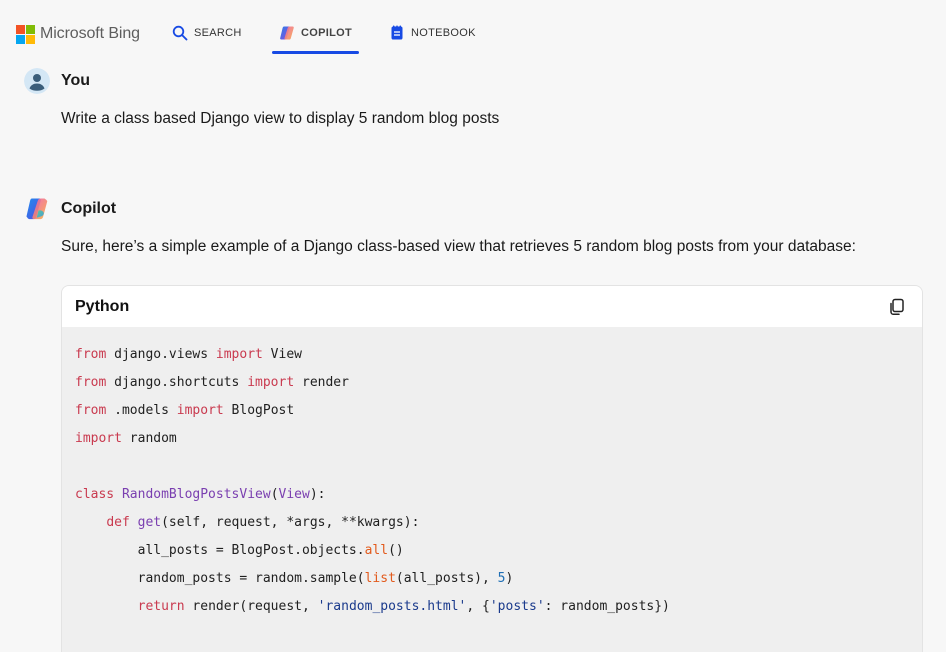 Image resolution: width=946 pixels, height=652 pixels. I want to click on code-line: from .models import BlogPost, so click(185, 410).